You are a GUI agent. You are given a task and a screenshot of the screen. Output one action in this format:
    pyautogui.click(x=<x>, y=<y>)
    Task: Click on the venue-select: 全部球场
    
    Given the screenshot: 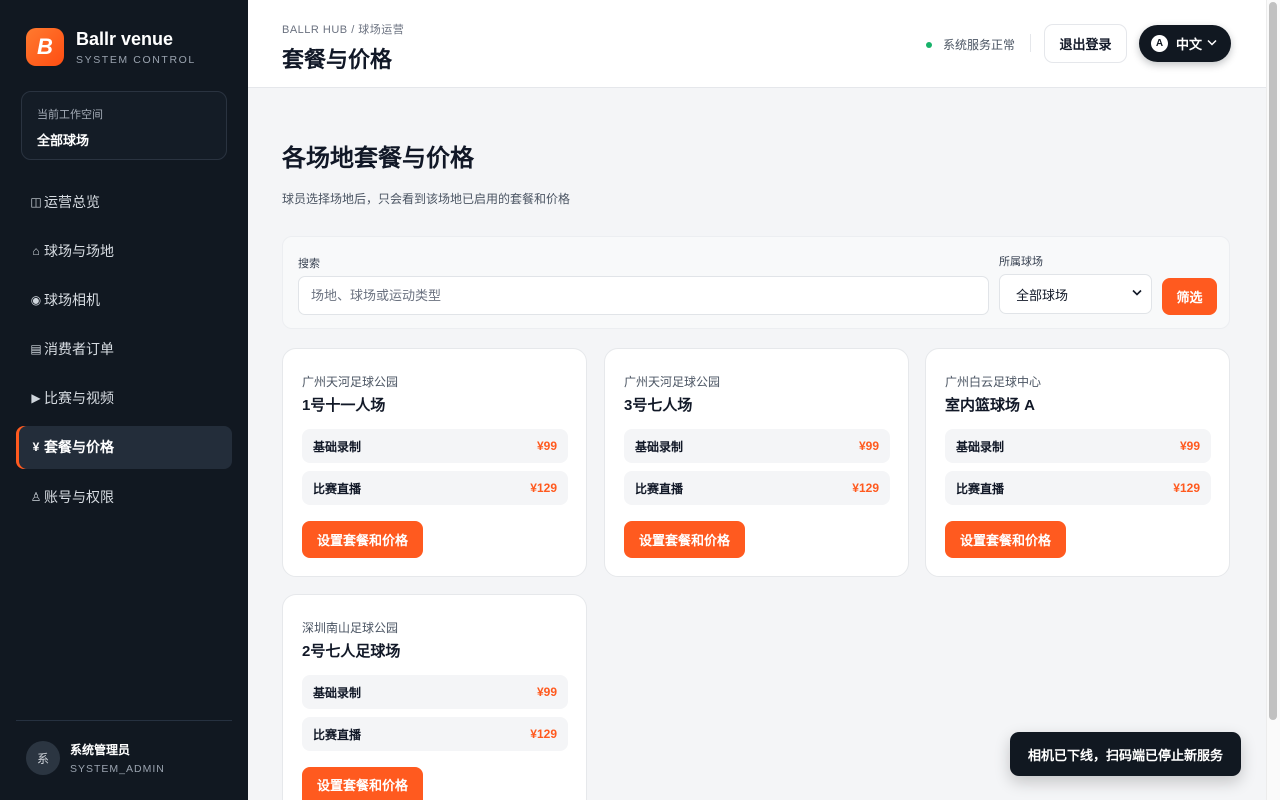 What is the action you would take?
    pyautogui.click(x=1075, y=294)
    